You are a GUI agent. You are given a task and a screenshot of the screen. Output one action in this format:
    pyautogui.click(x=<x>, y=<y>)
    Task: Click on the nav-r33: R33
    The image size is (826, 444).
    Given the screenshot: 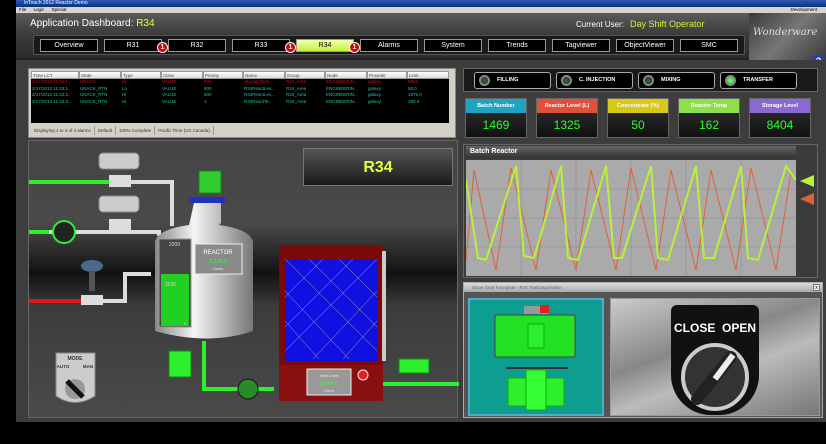 What is the action you would take?
    pyautogui.click(x=261, y=45)
    